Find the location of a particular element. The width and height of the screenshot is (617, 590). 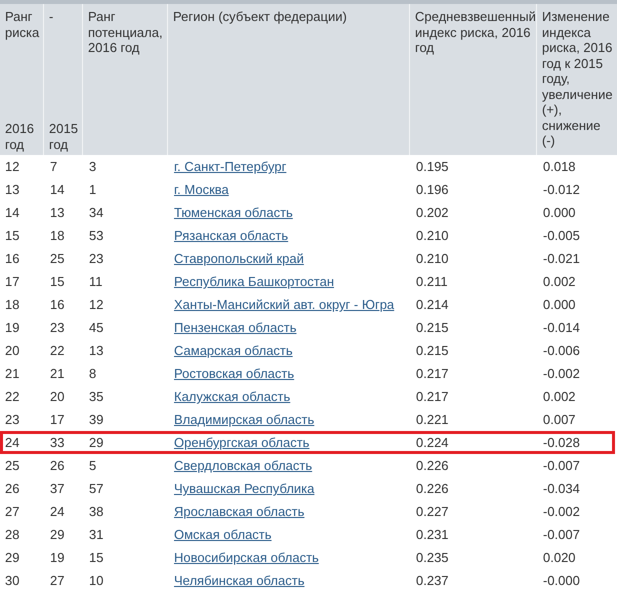

region-link: Республика Башкортостан is located at coordinates (254, 281).